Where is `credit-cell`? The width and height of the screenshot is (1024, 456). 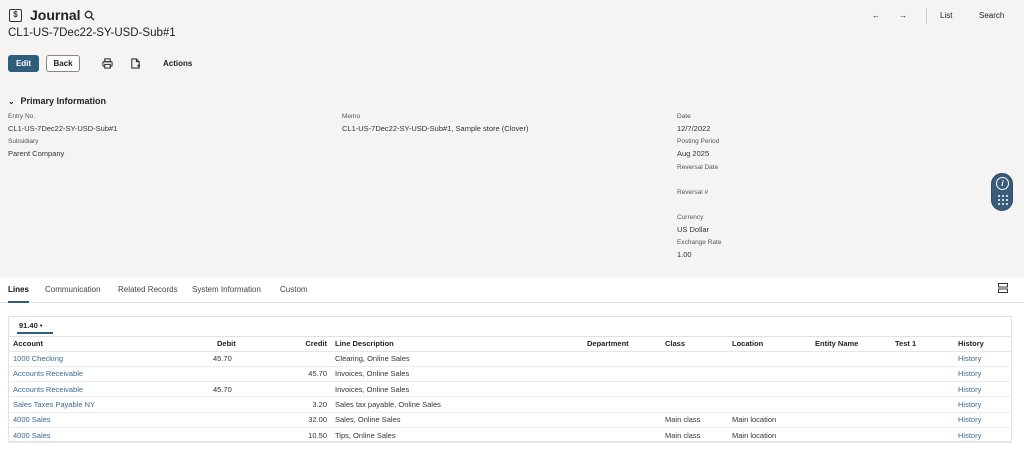
credit-cell is located at coordinates (312, 389).